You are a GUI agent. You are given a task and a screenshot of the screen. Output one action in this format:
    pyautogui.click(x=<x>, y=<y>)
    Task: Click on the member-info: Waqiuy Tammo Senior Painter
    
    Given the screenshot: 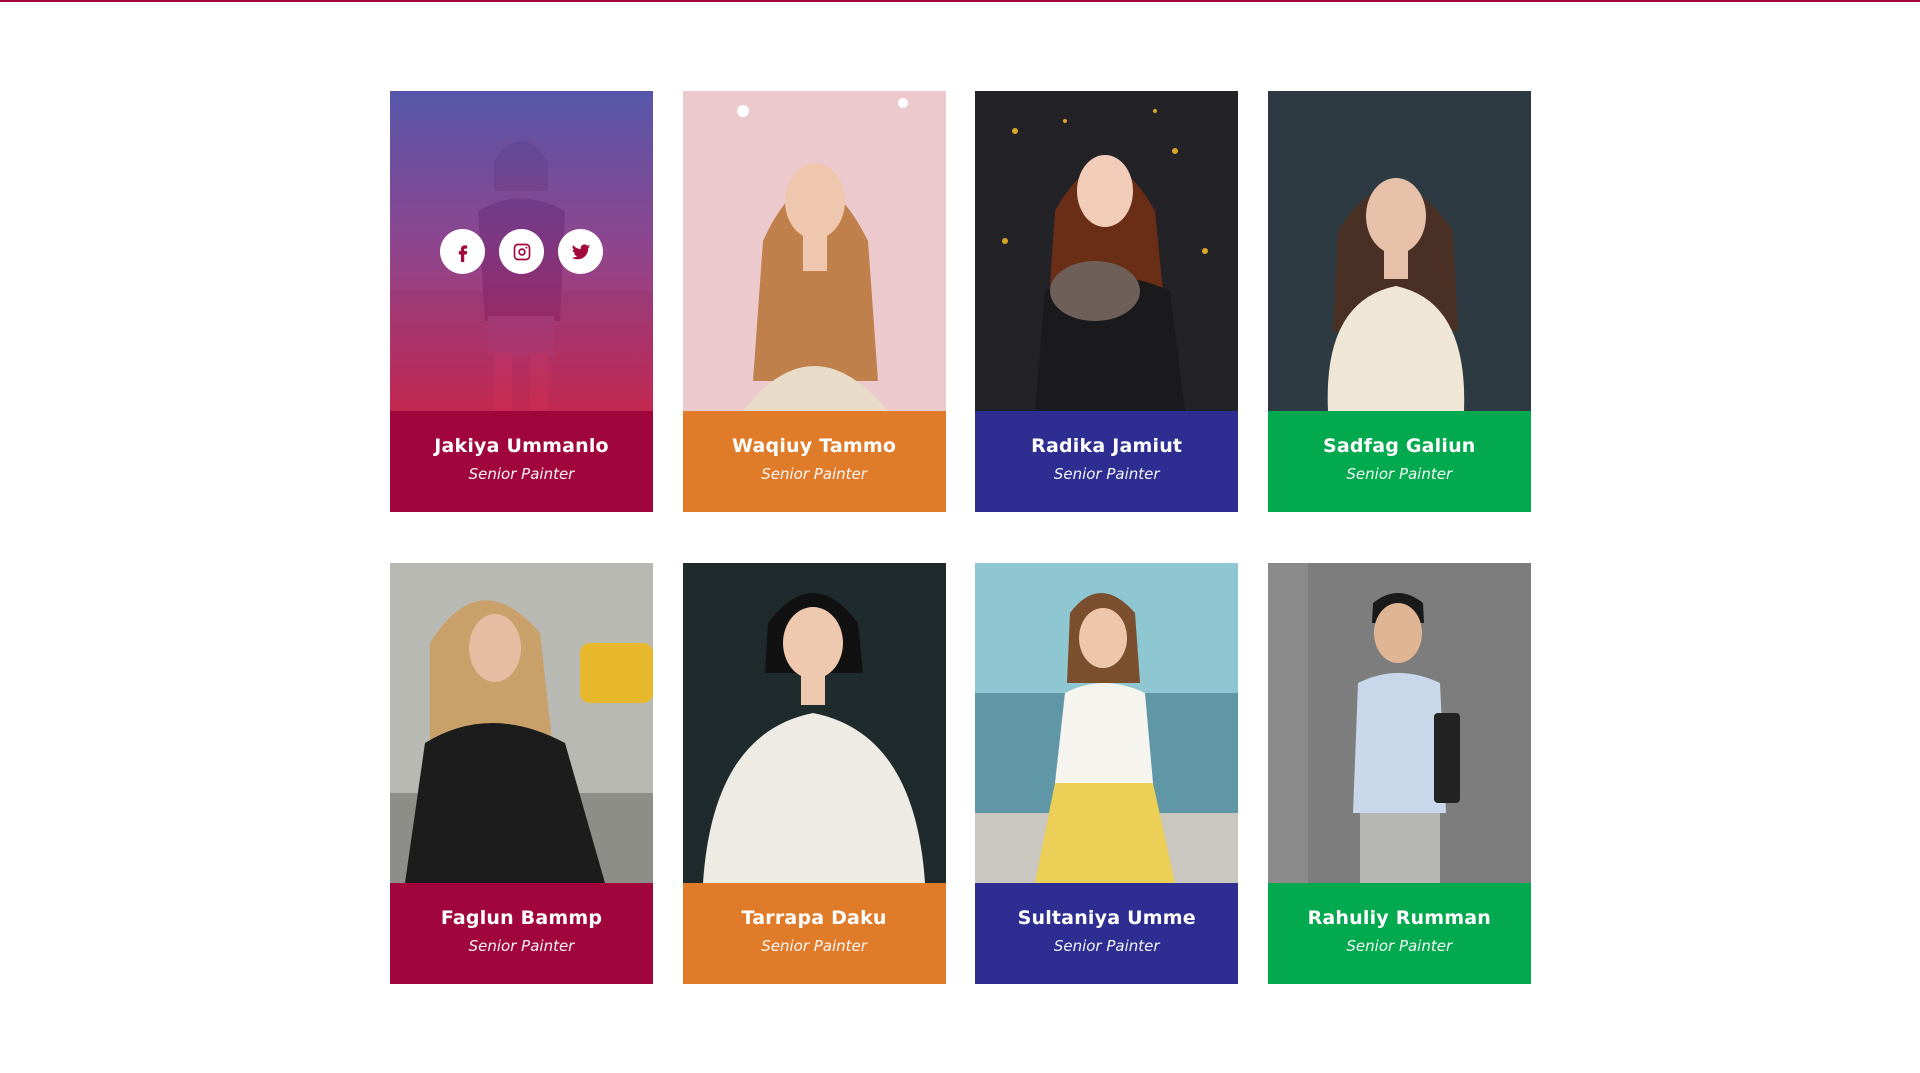 What is the action you would take?
    pyautogui.click(x=814, y=461)
    